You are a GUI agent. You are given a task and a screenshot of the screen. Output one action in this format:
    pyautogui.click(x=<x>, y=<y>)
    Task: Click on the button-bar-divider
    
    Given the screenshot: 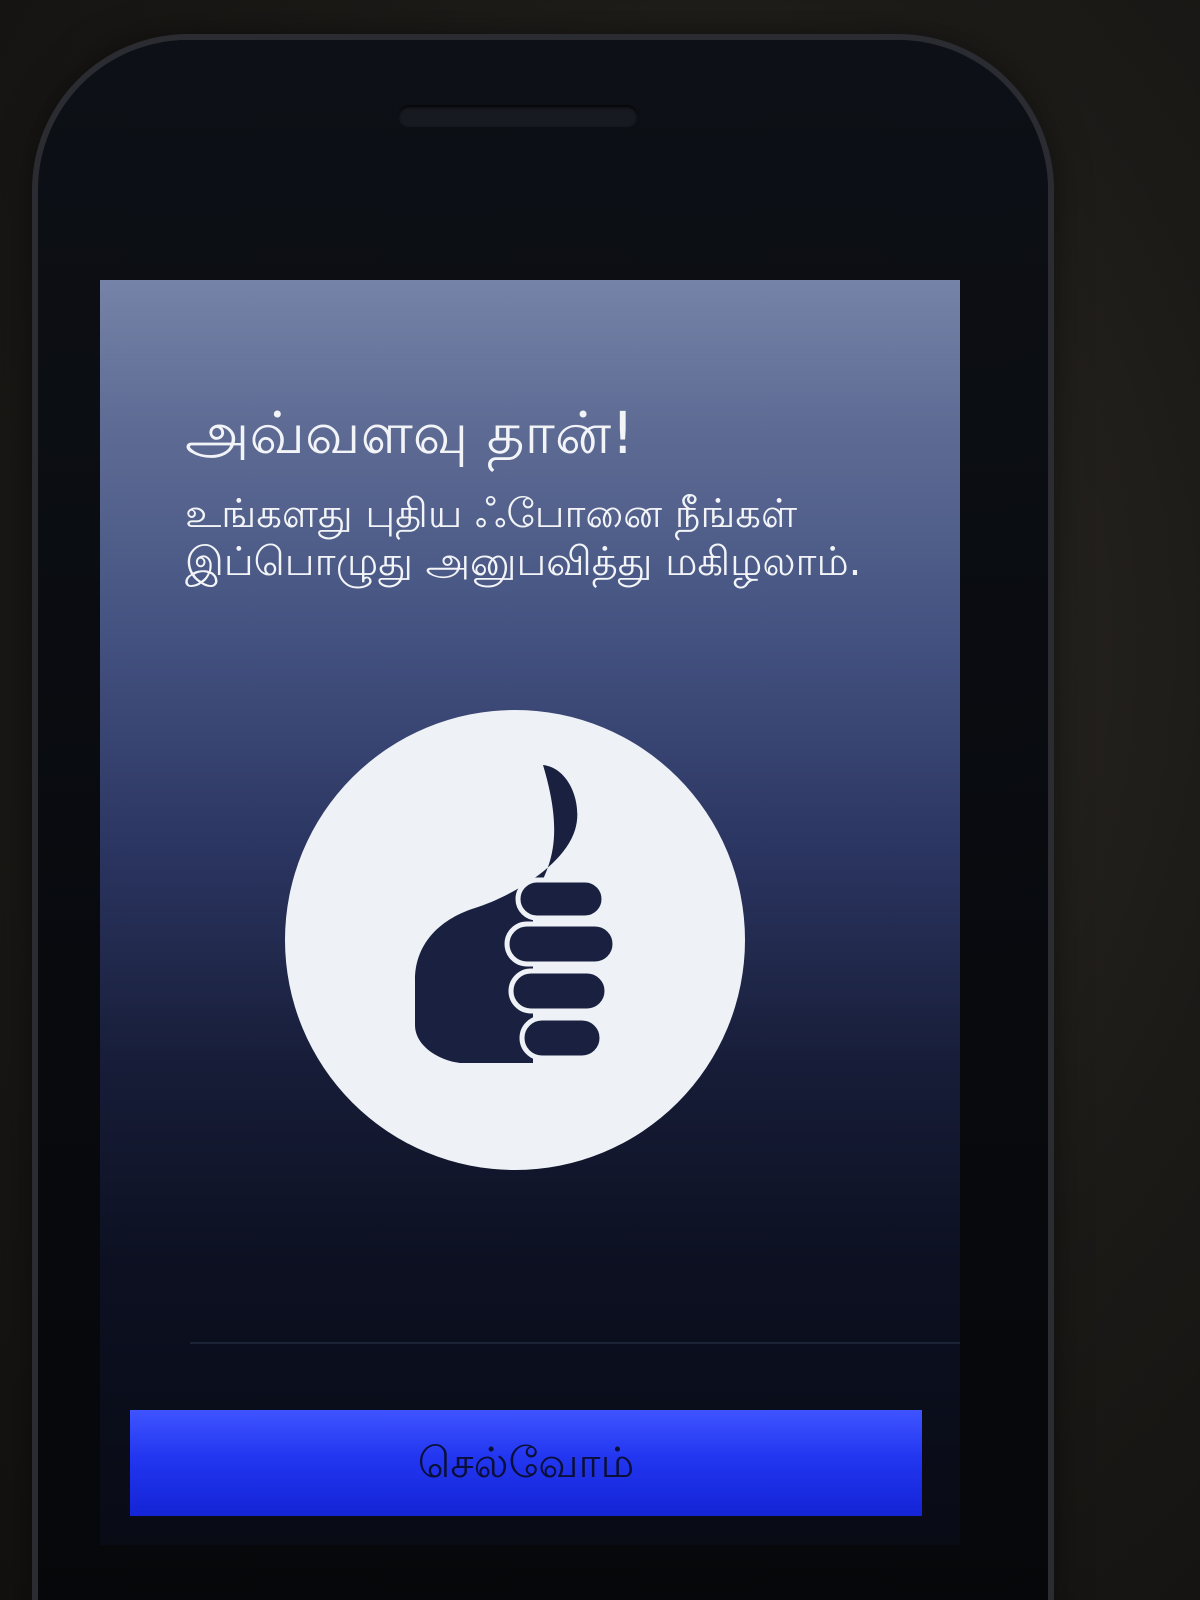 What is the action you would take?
    pyautogui.click(x=575, y=1343)
    